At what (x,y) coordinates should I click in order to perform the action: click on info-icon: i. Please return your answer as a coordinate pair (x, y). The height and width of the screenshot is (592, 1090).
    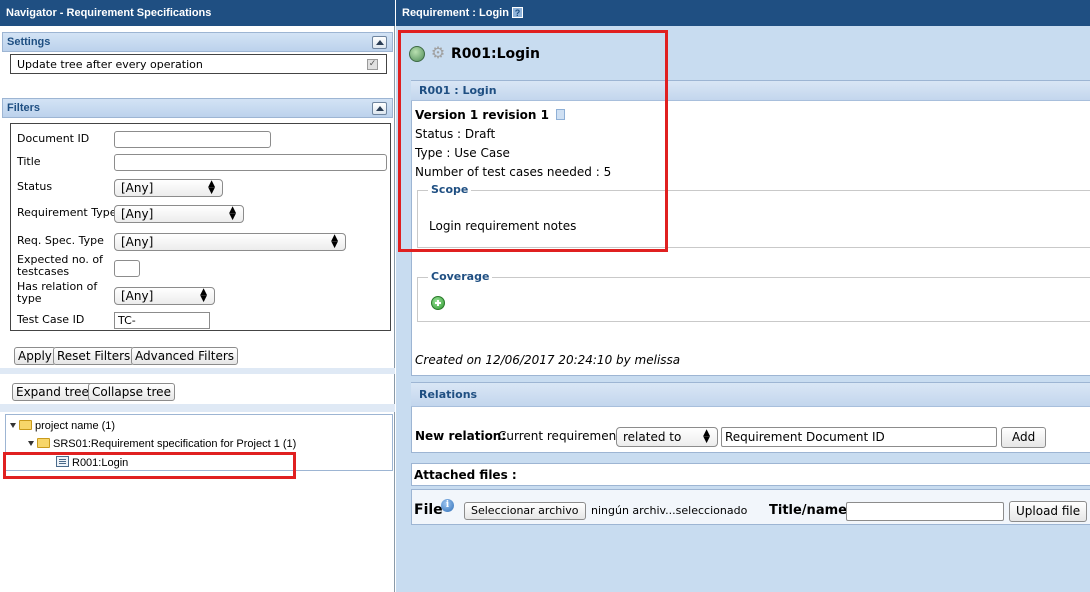
    Looking at the image, I should click on (447, 505).